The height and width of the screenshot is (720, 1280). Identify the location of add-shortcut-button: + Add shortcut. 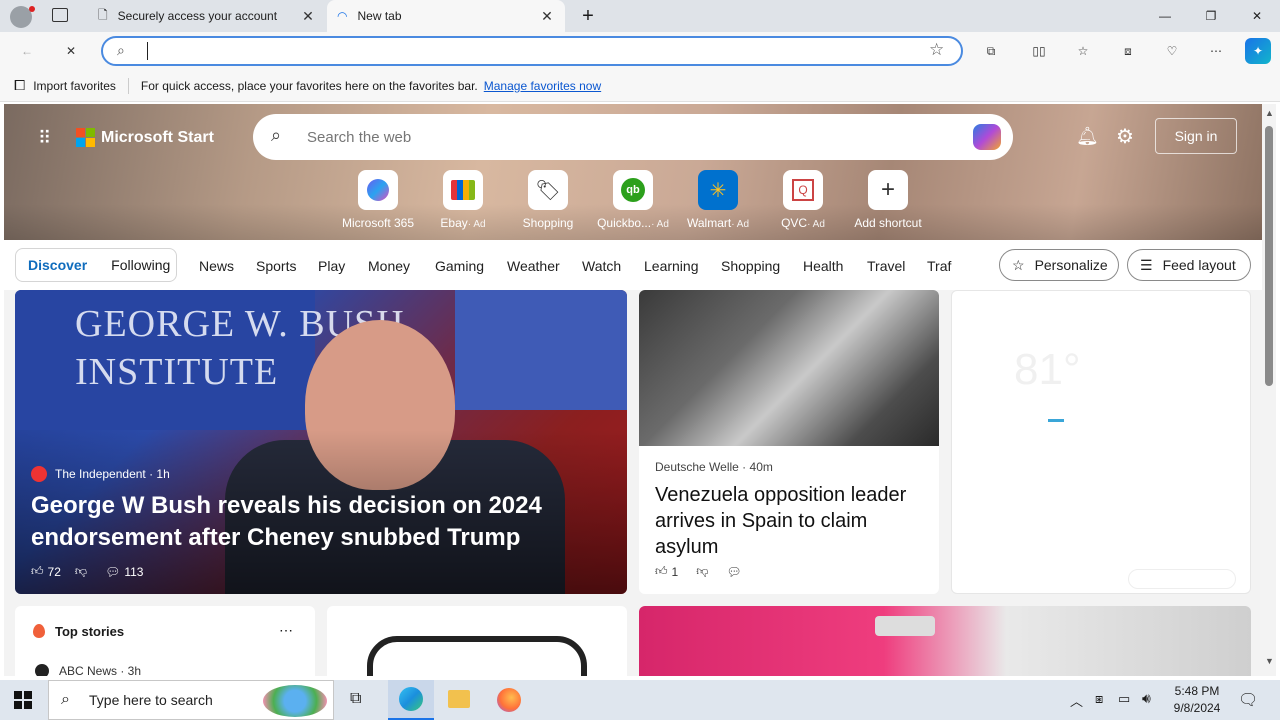
(888, 200).